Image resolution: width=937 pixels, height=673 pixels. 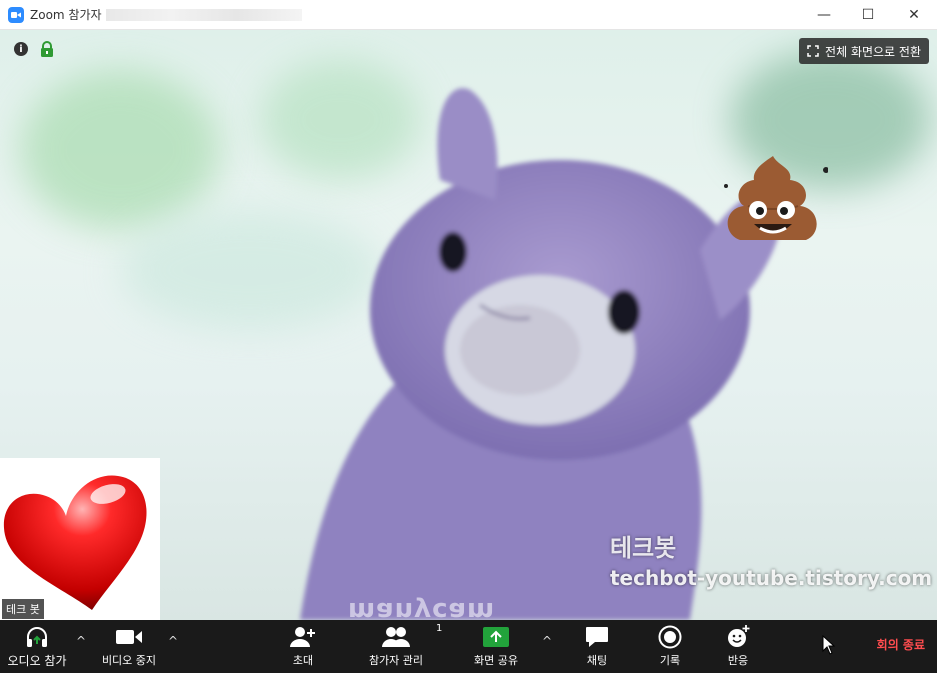 What do you see at coordinates (81, 641) in the screenshot?
I see `audio-options-caret: ^` at bounding box center [81, 641].